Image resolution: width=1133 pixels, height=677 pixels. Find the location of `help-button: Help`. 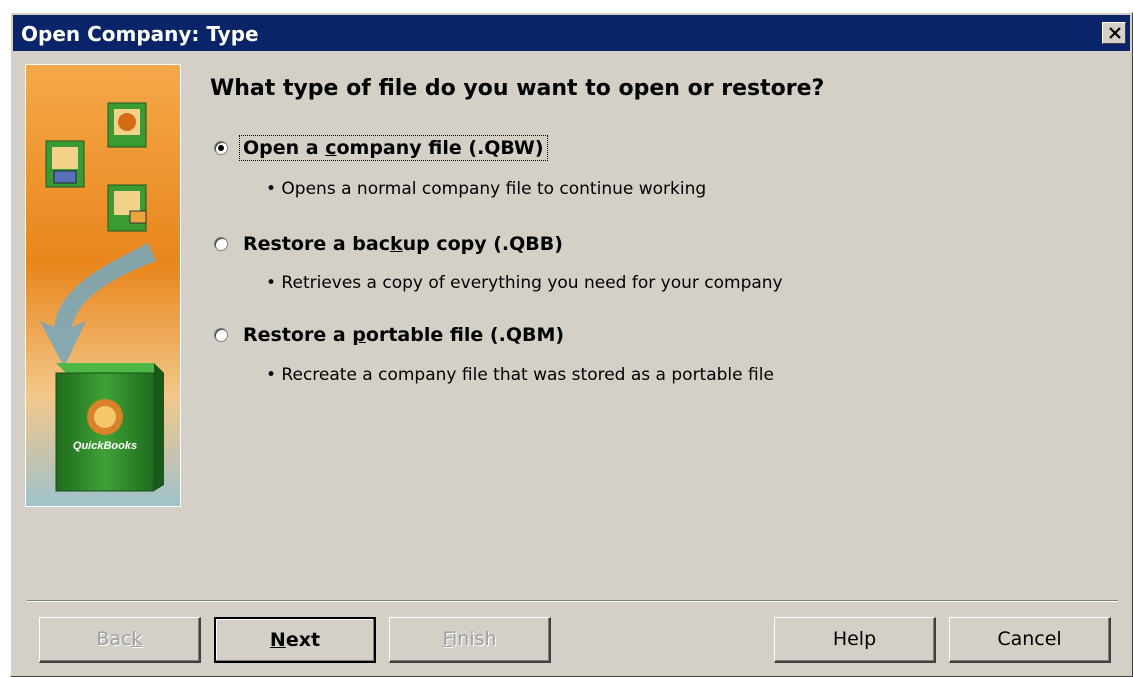

help-button: Help is located at coordinates (855, 640).